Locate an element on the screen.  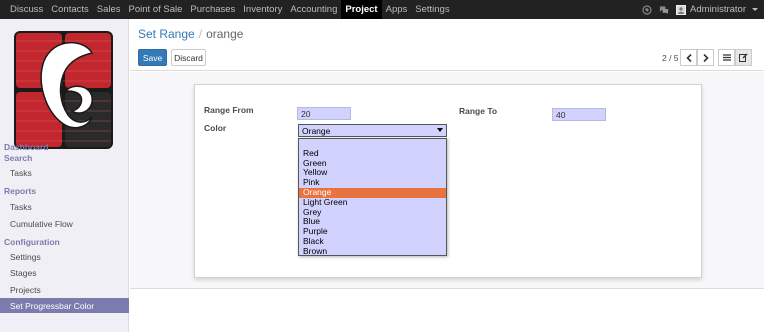
menu-accounting: Accounting is located at coordinates (313, 9).